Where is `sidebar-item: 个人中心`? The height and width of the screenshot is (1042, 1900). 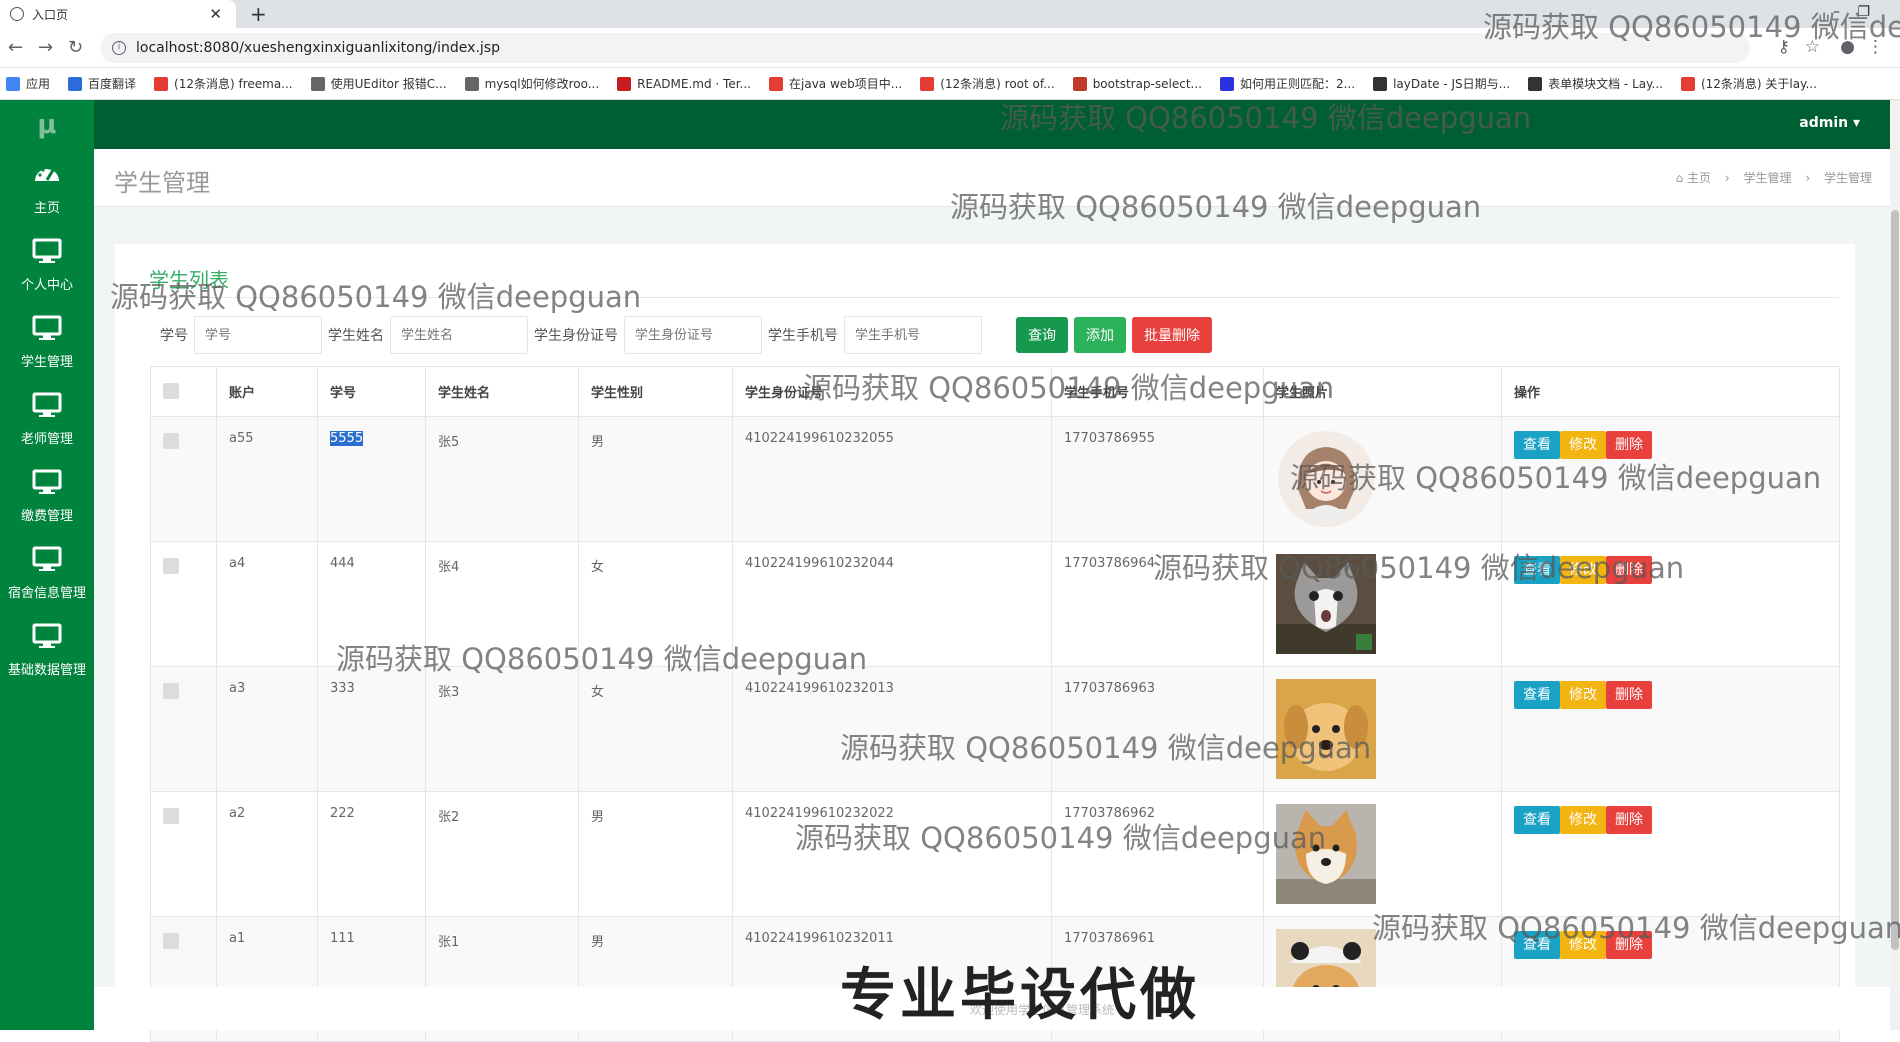
sidebar-item: 个人中心 is located at coordinates (47, 265).